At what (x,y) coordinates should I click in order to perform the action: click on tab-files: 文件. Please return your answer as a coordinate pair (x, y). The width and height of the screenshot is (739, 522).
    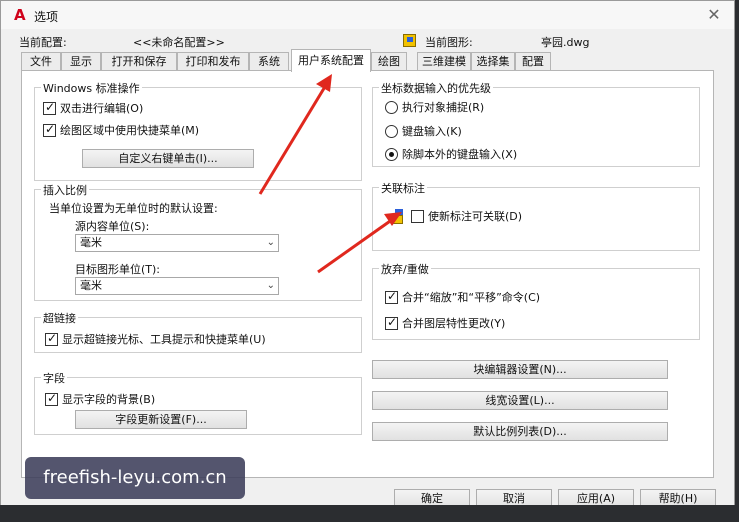
    Looking at the image, I should click on (41, 61).